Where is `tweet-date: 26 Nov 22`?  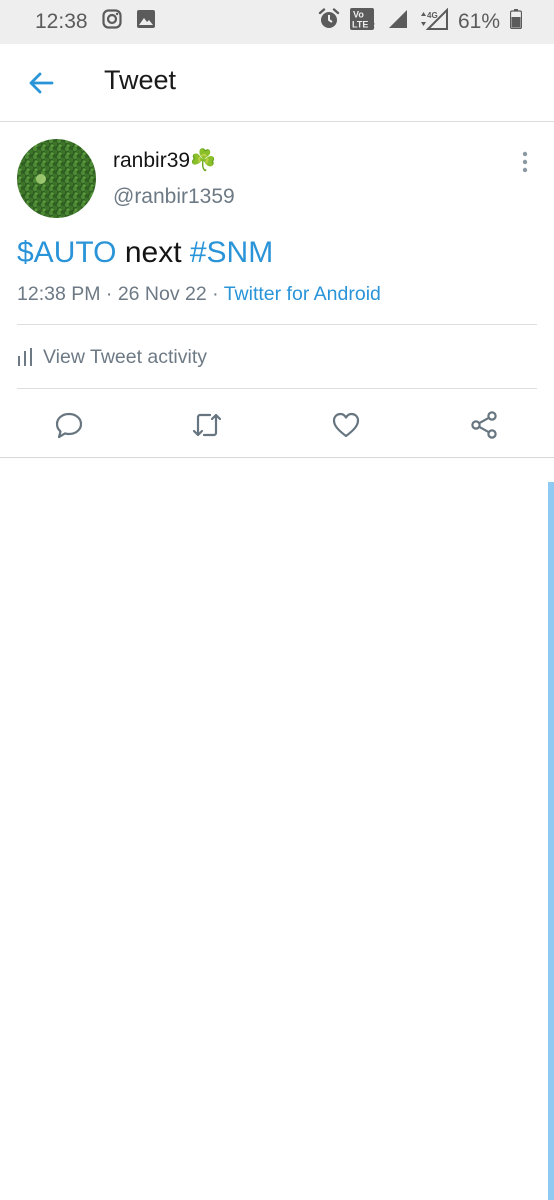
tweet-date: 26 Nov 22 is located at coordinates (162, 294).